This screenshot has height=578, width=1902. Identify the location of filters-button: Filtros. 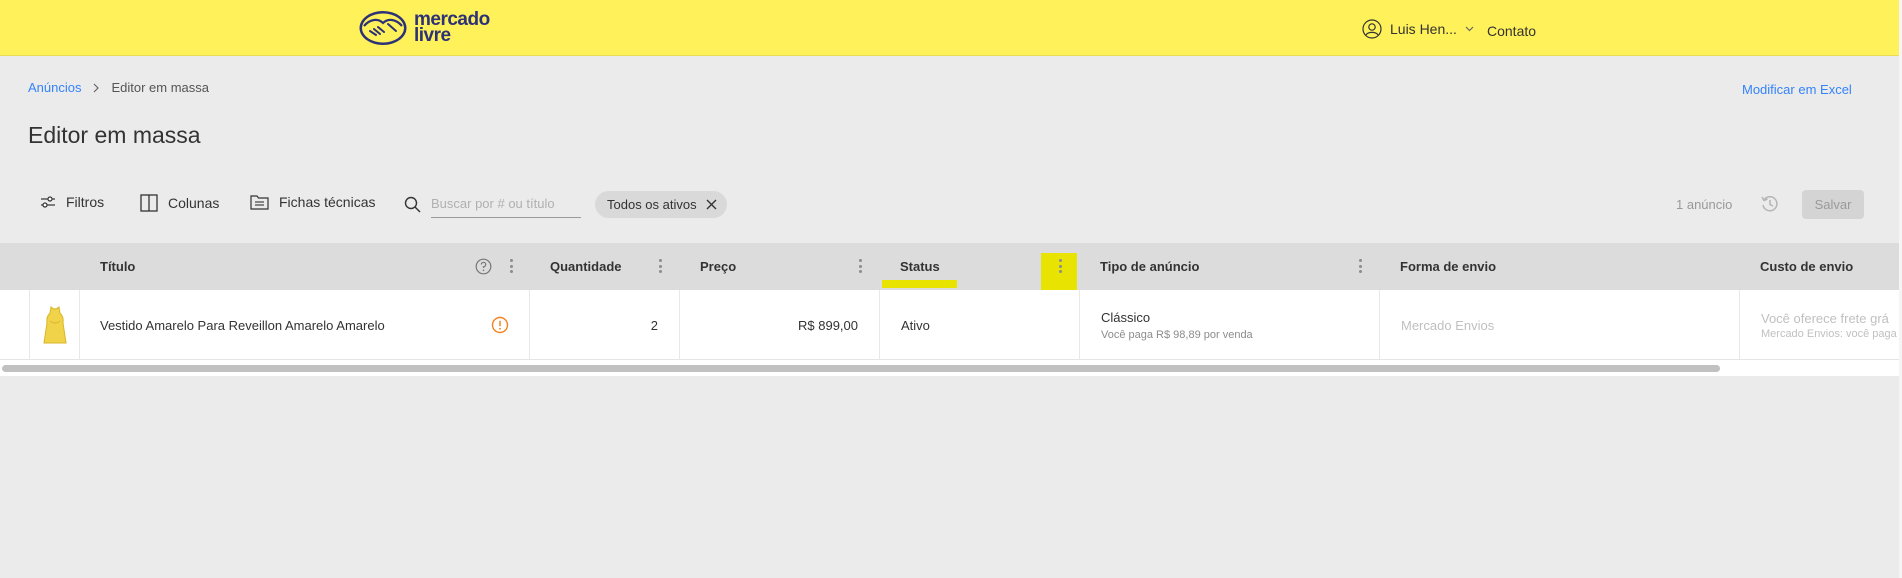
(72, 202).